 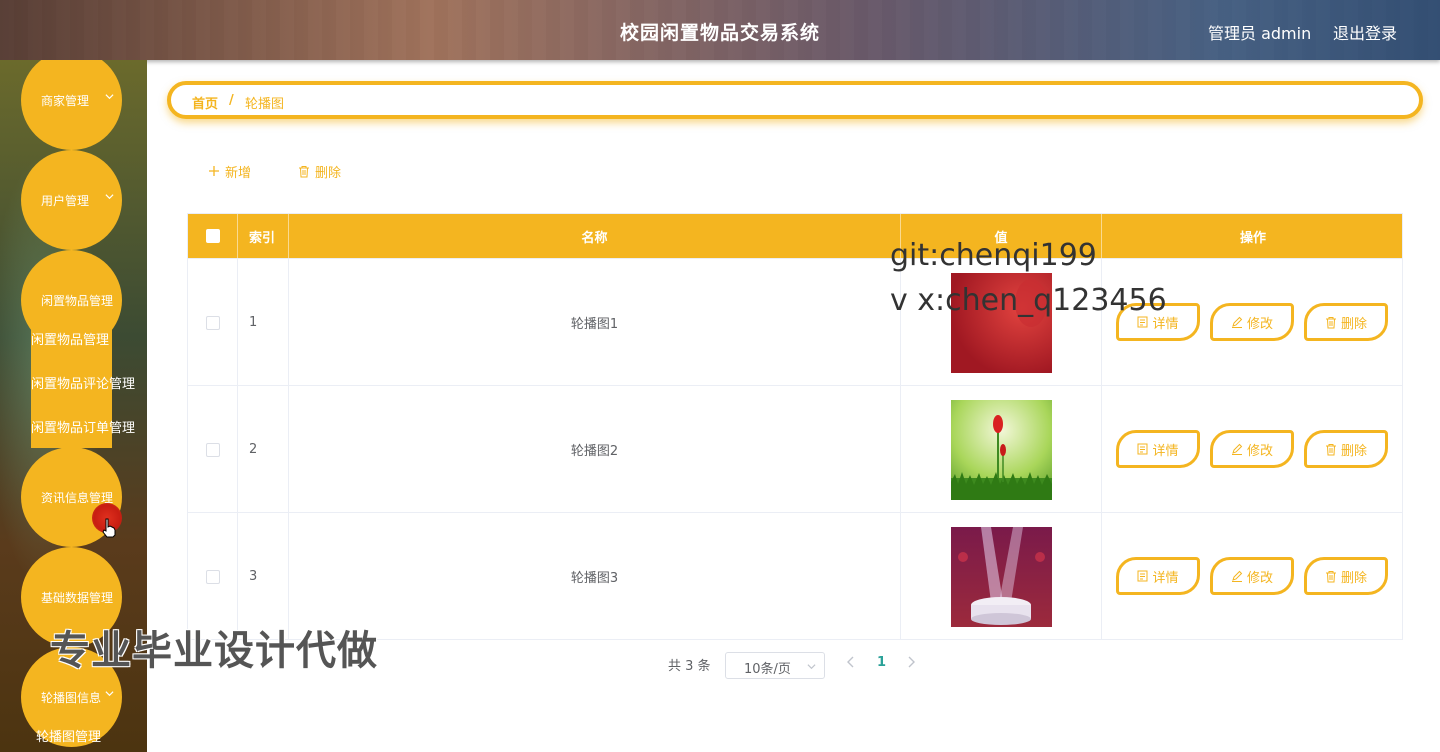 What do you see at coordinates (1252, 238) in the screenshot?
I see `header-actions: 操作` at bounding box center [1252, 238].